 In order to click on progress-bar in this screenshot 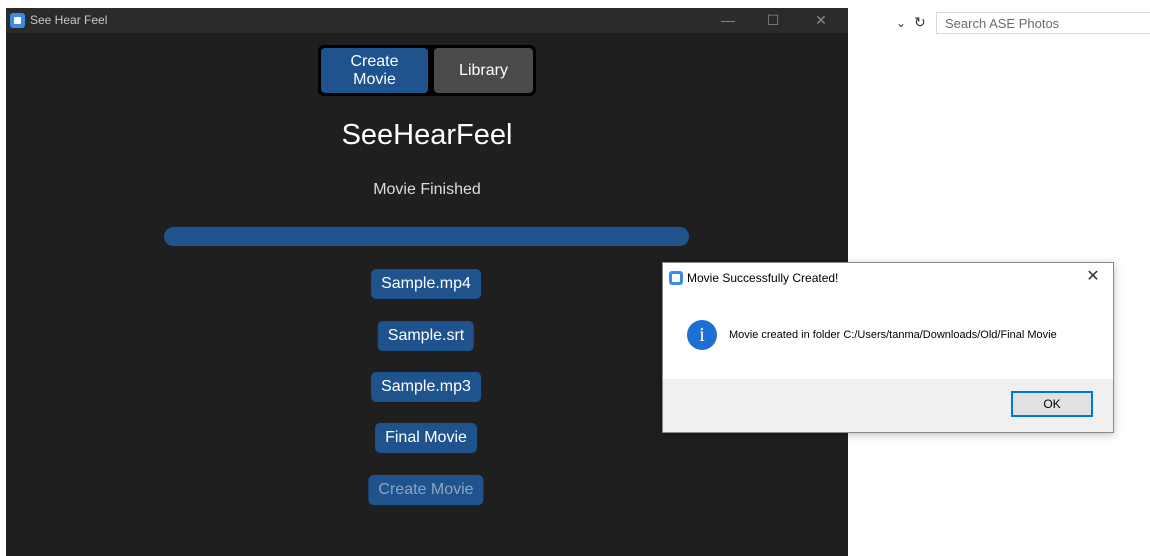, I will do `click(426, 236)`.